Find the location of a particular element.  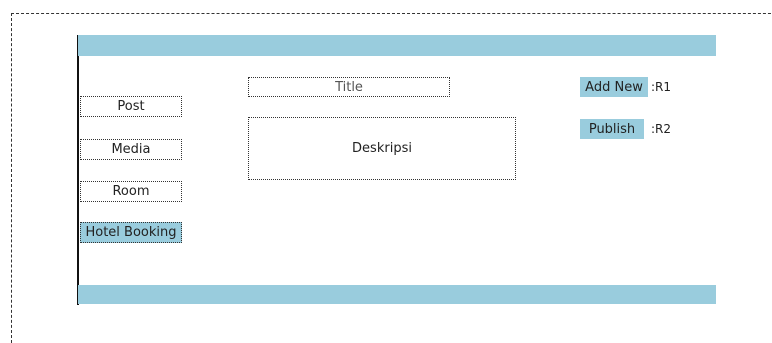

sidebar-item-label: Media is located at coordinates (131, 149).